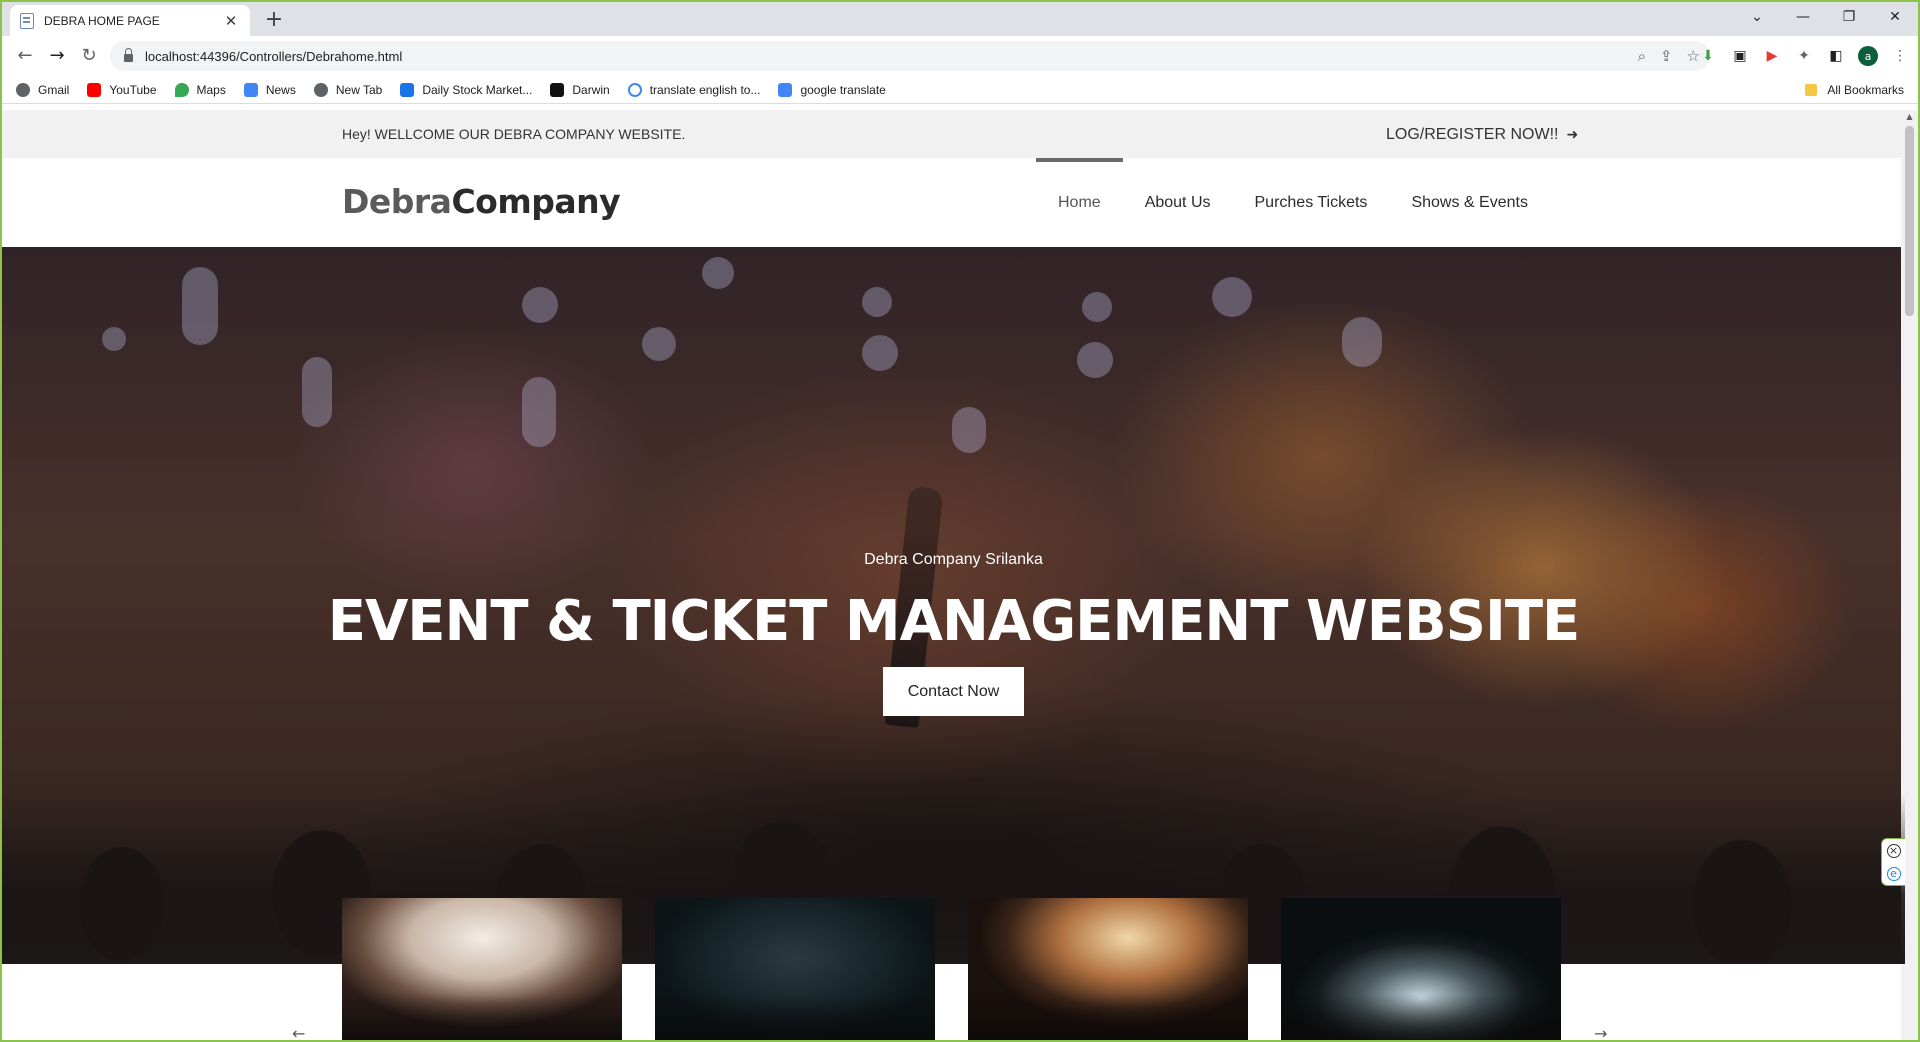 The height and width of the screenshot is (1042, 1920). What do you see at coordinates (1572, 134) in the screenshot?
I see `arrow-right-icon: ➜` at bounding box center [1572, 134].